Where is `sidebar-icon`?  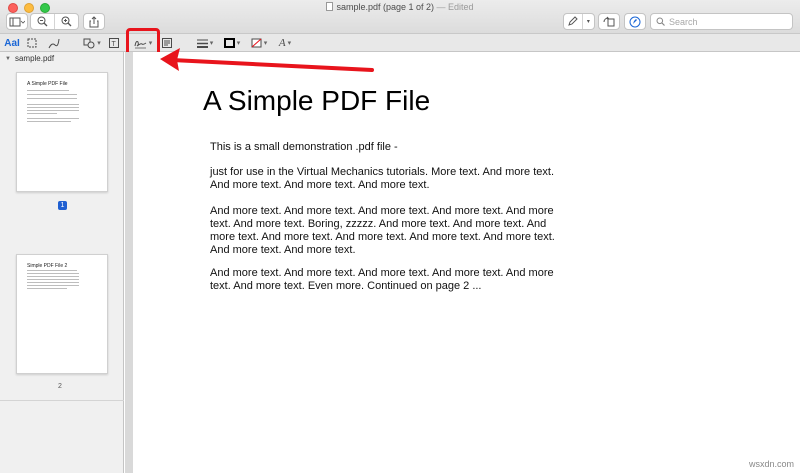 sidebar-icon is located at coordinates (17, 21).